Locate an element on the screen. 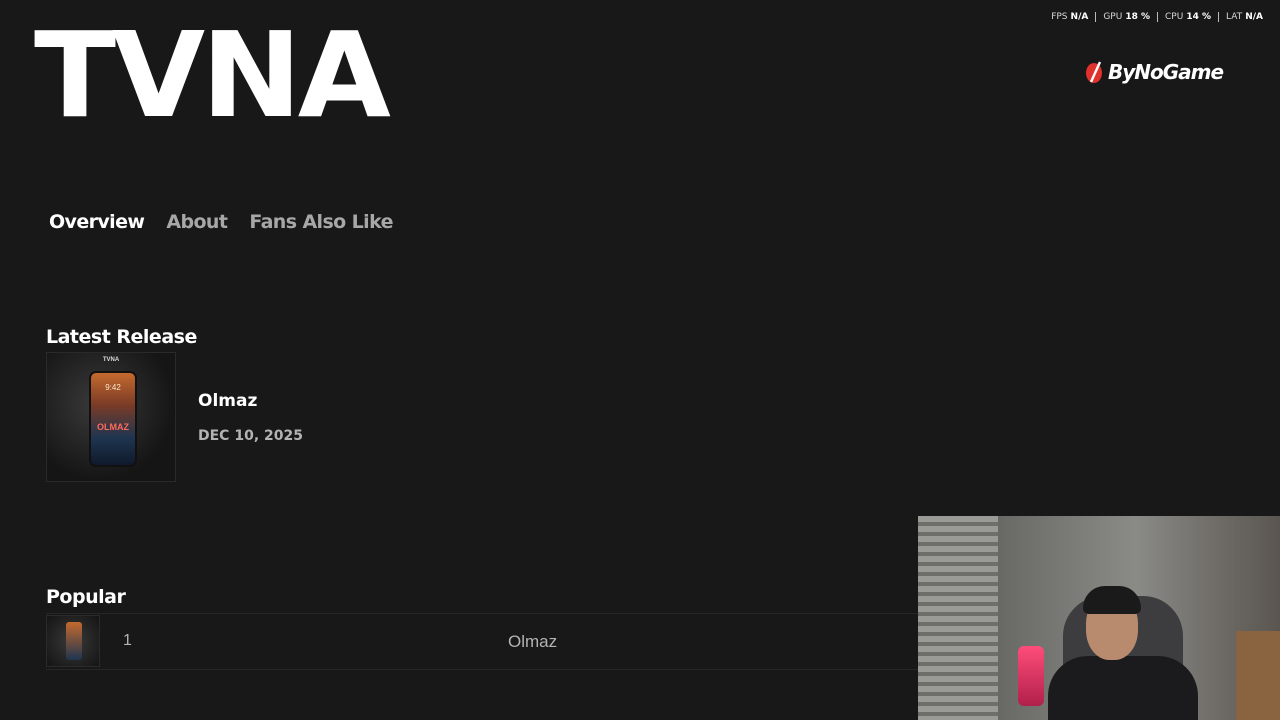  bynogame-logo-icon is located at coordinates (1094, 72).